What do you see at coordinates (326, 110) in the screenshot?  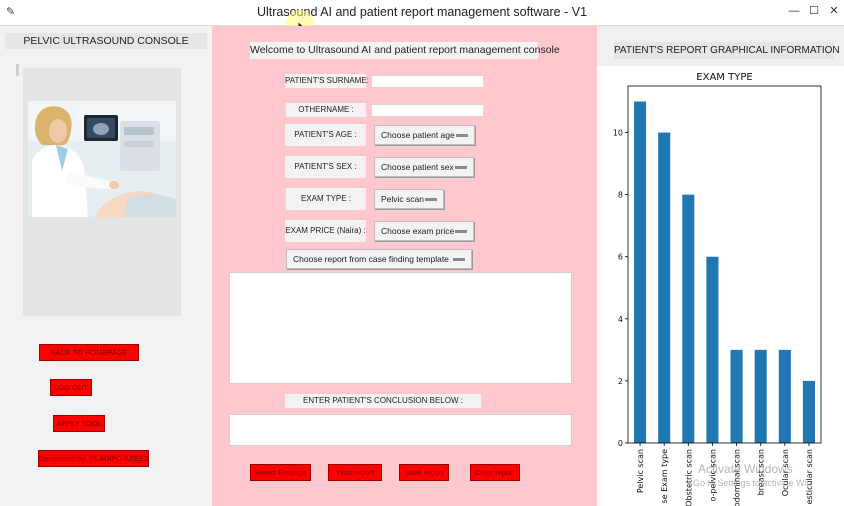 I see `othername-label: OTHERNAME :` at bounding box center [326, 110].